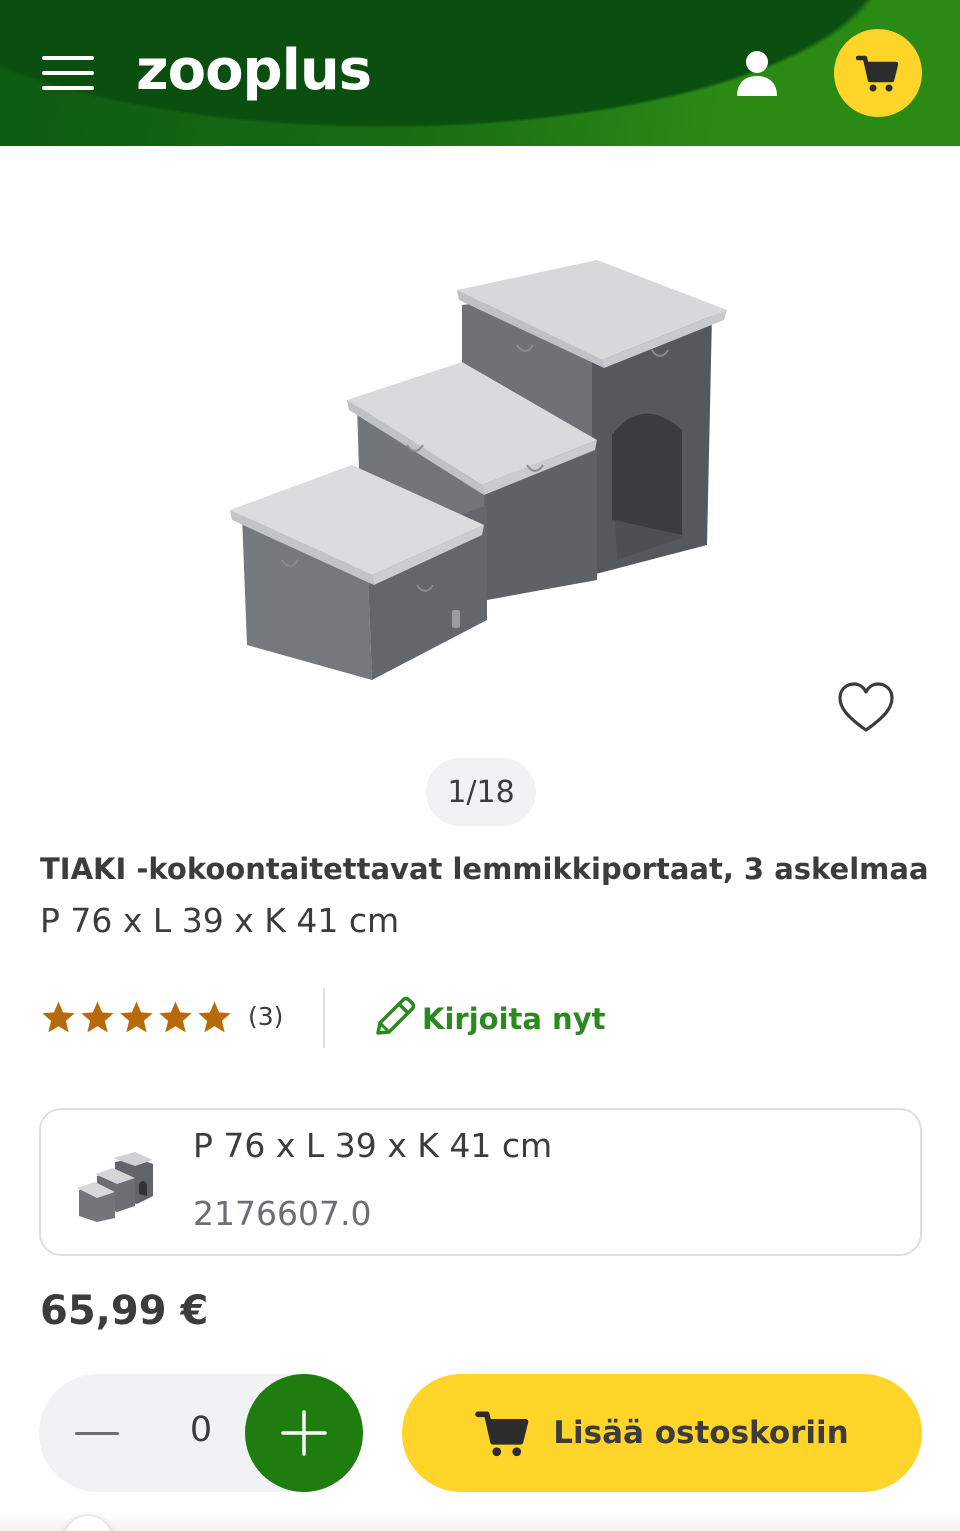  I want to click on zooplus-logo: zooplus, so click(254, 71).